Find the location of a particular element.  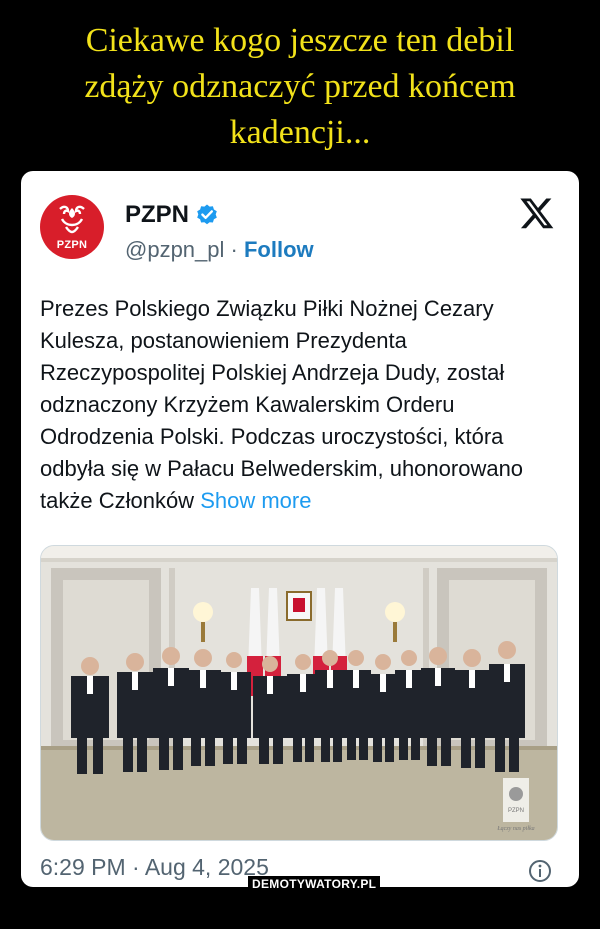

site-watermark: DEMOTYWATORY.PL is located at coordinates (314, 884).